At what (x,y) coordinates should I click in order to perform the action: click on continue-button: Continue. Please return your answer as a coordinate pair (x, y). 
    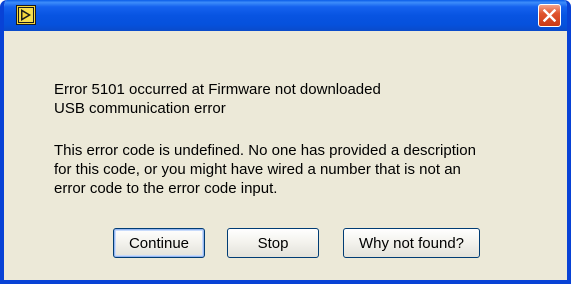
    Looking at the image, I should click on (159, 243).